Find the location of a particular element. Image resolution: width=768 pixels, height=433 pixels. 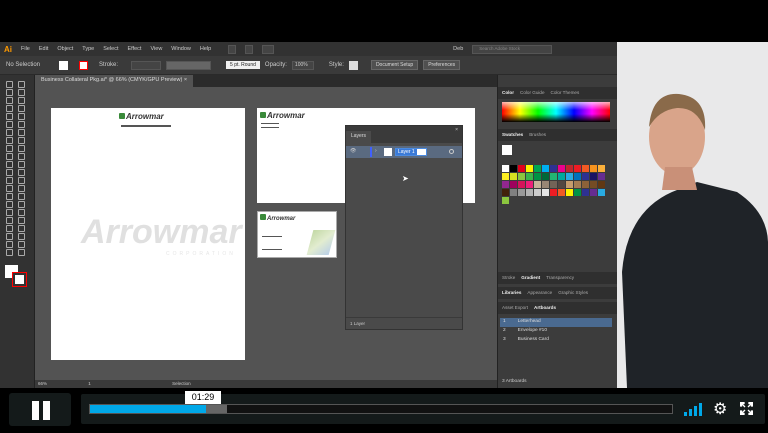

tab-color-themes: Color Themes is located at coordinates (565, 93).